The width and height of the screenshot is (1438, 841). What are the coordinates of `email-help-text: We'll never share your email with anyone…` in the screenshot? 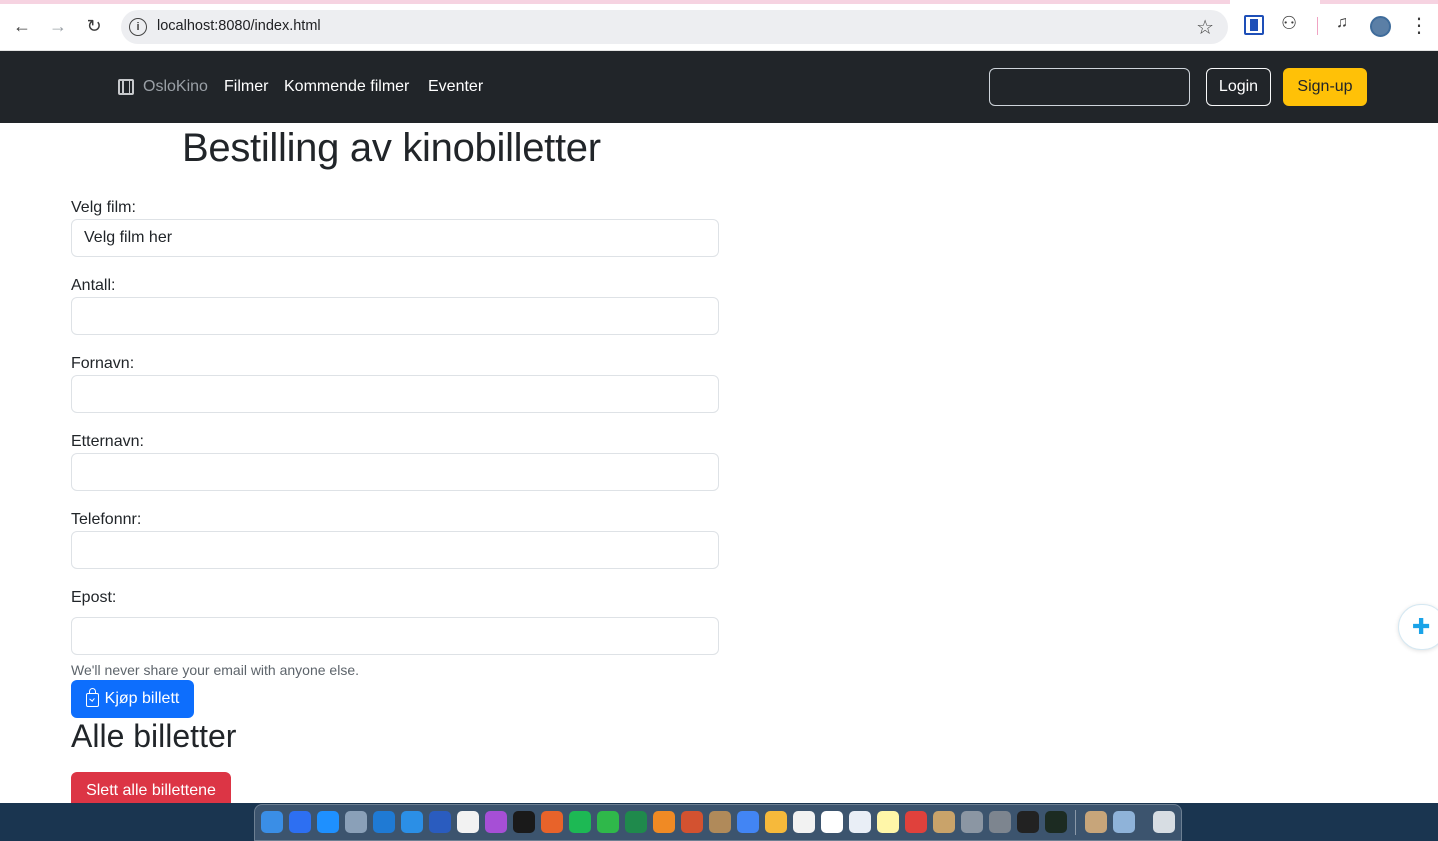 It's located at (215, 670).